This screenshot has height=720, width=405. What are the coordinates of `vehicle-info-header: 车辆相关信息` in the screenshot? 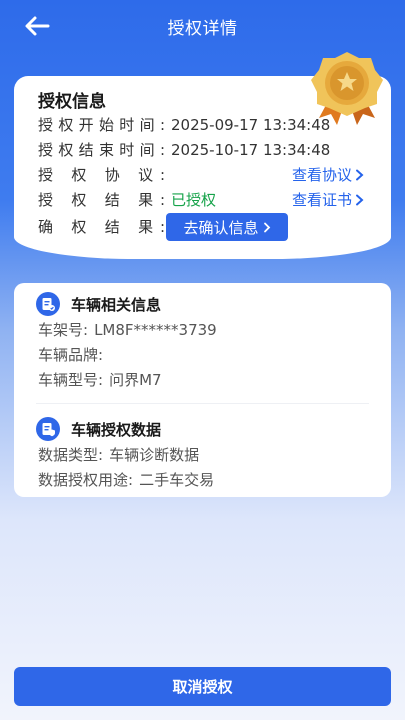 It's located at (98, 304).